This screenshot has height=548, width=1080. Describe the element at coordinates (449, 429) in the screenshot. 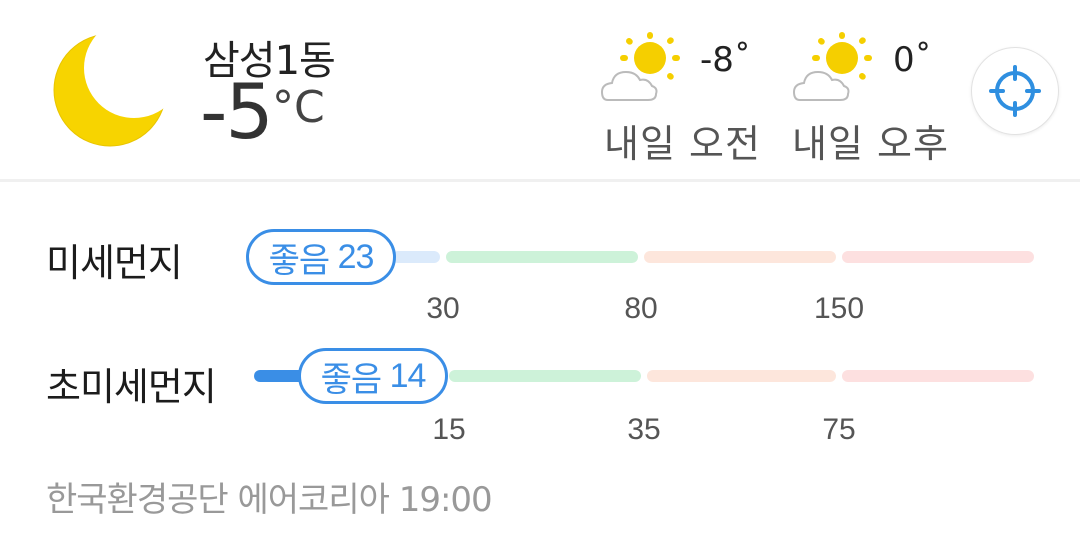

I see `ultrafine-dust-tick: 15` at that location.